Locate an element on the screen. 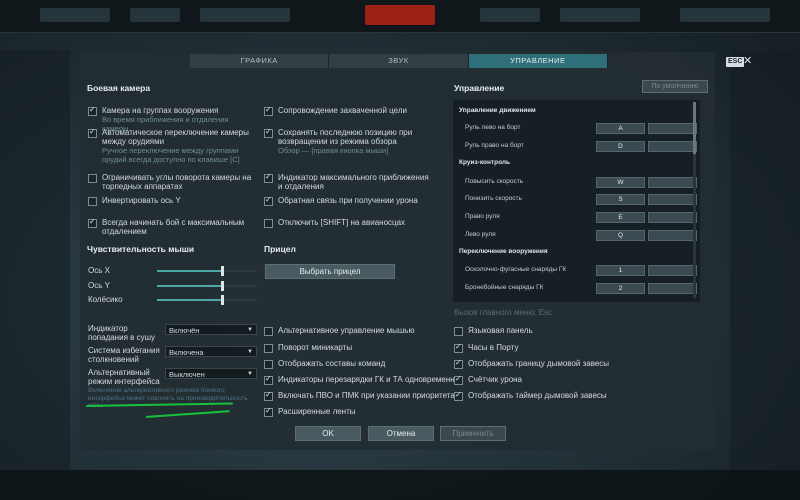  keybind-primary: E is located at coordinates (620, 217).